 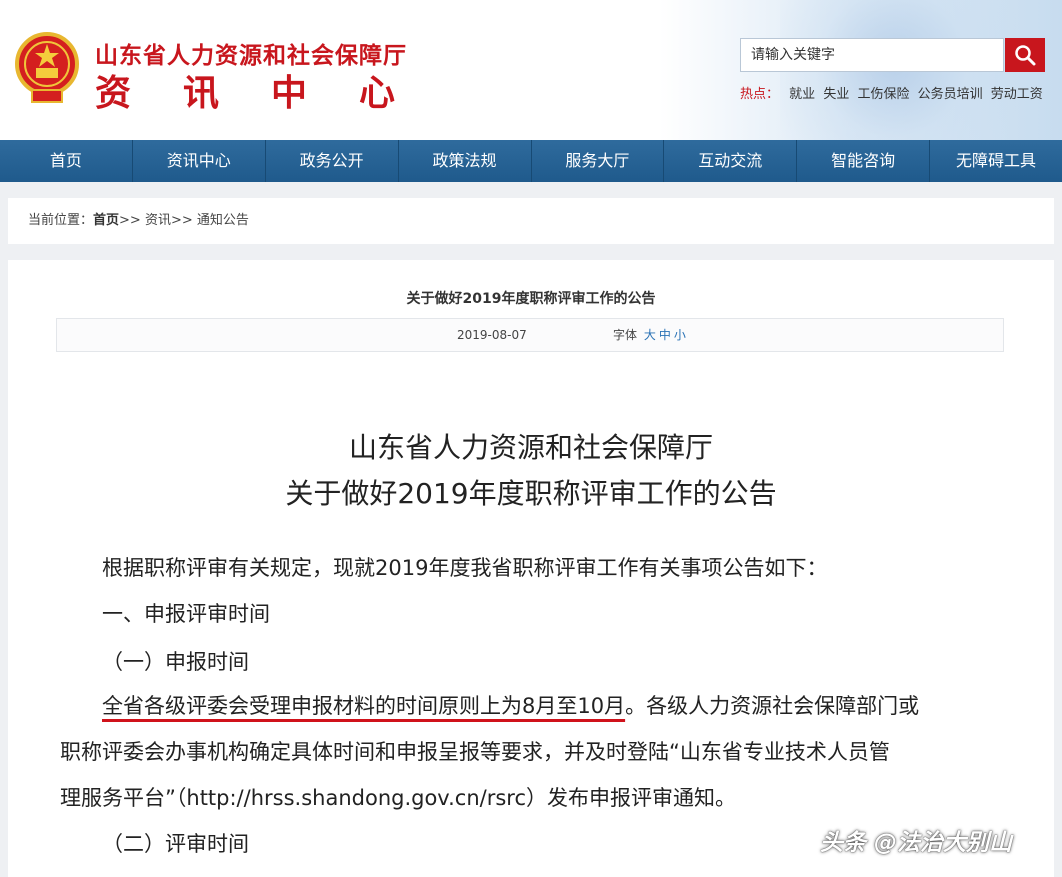 I want to click on hot-label: 热点：, so click(x=760, y=94).